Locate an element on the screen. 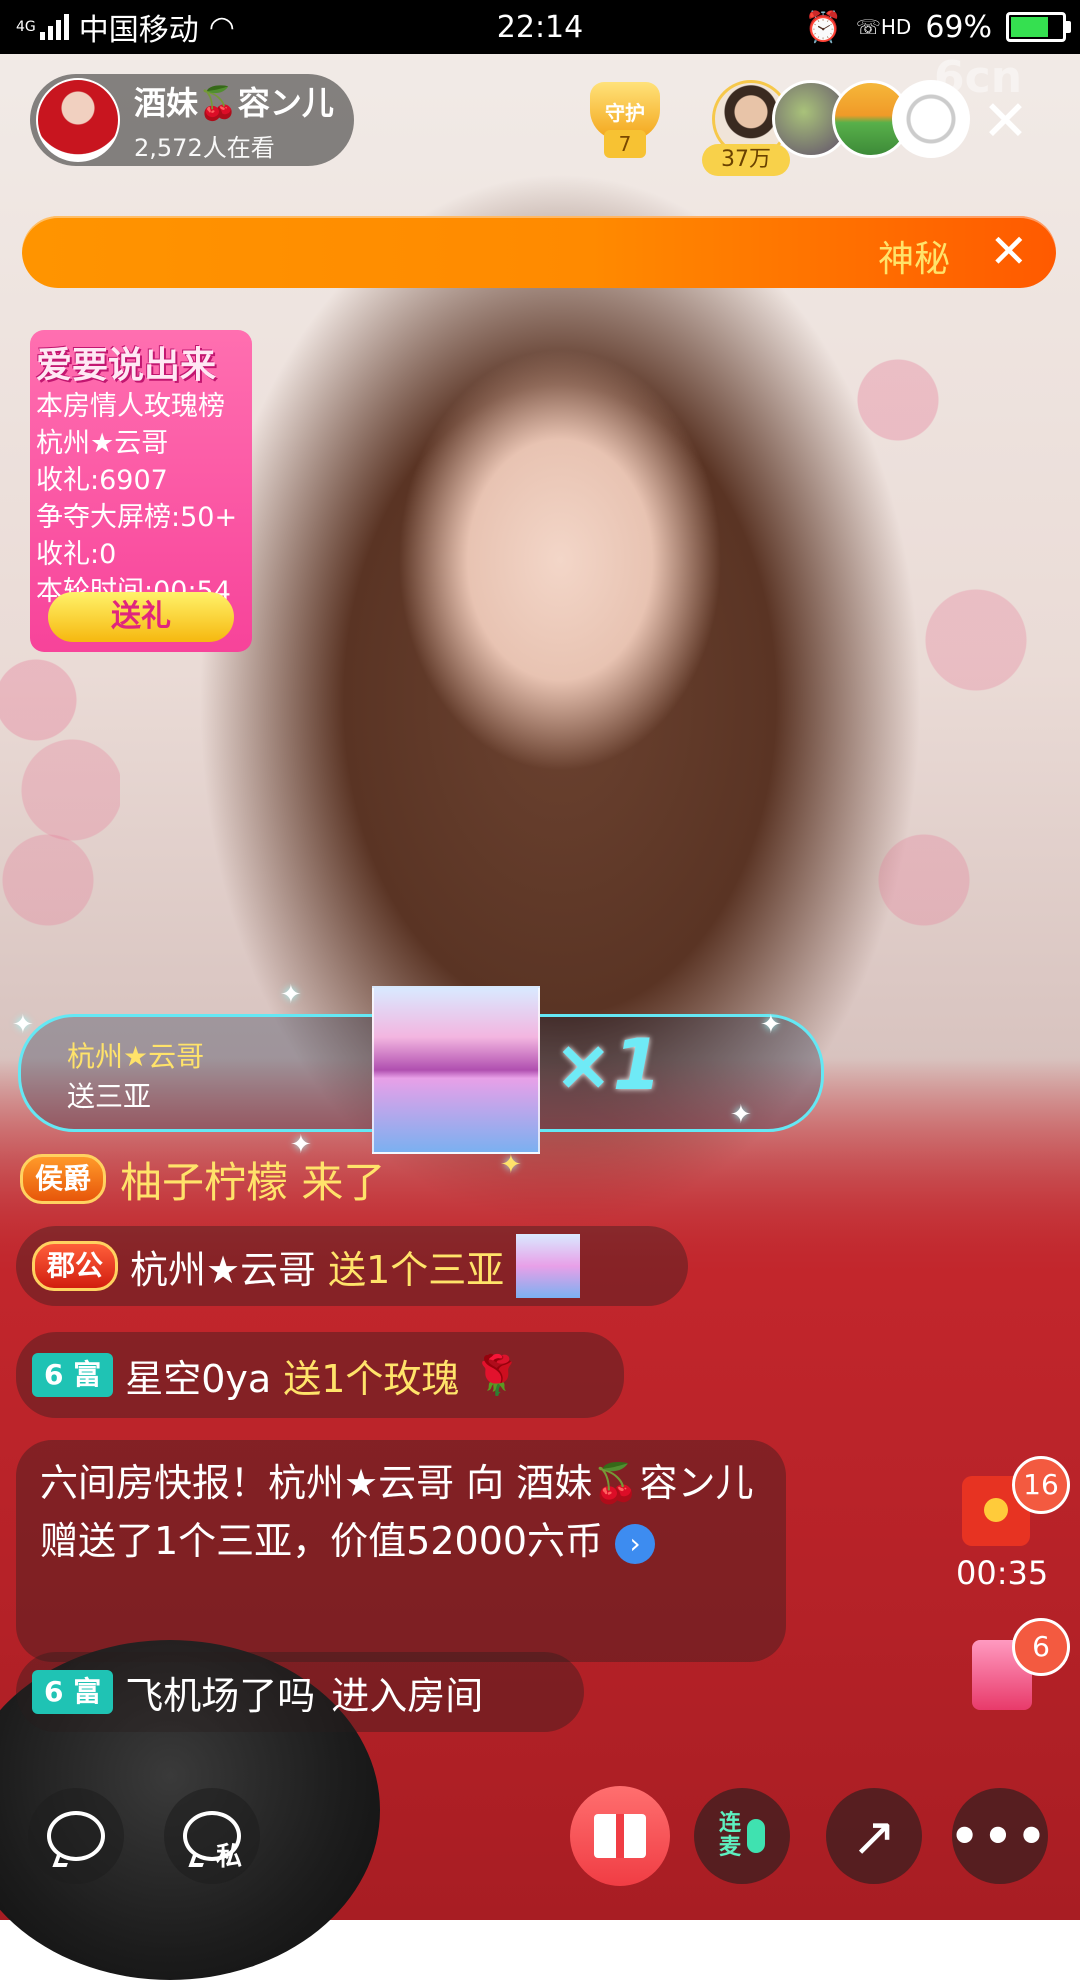 The image size is (1080, 1980). red-packet-count: 16 is located at coordinates (1041, 1485).